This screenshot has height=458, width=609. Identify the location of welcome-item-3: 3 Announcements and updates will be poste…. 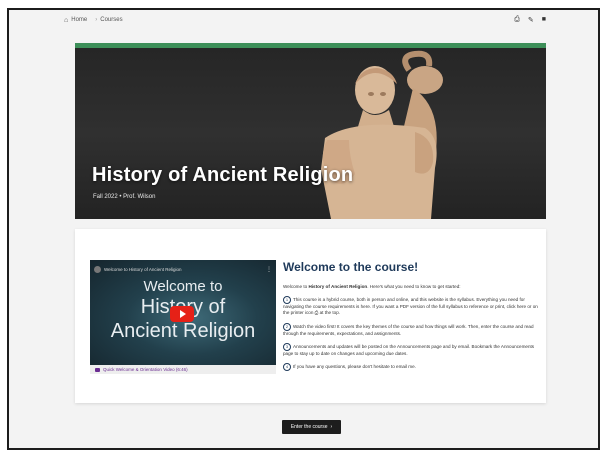
(410, 349).